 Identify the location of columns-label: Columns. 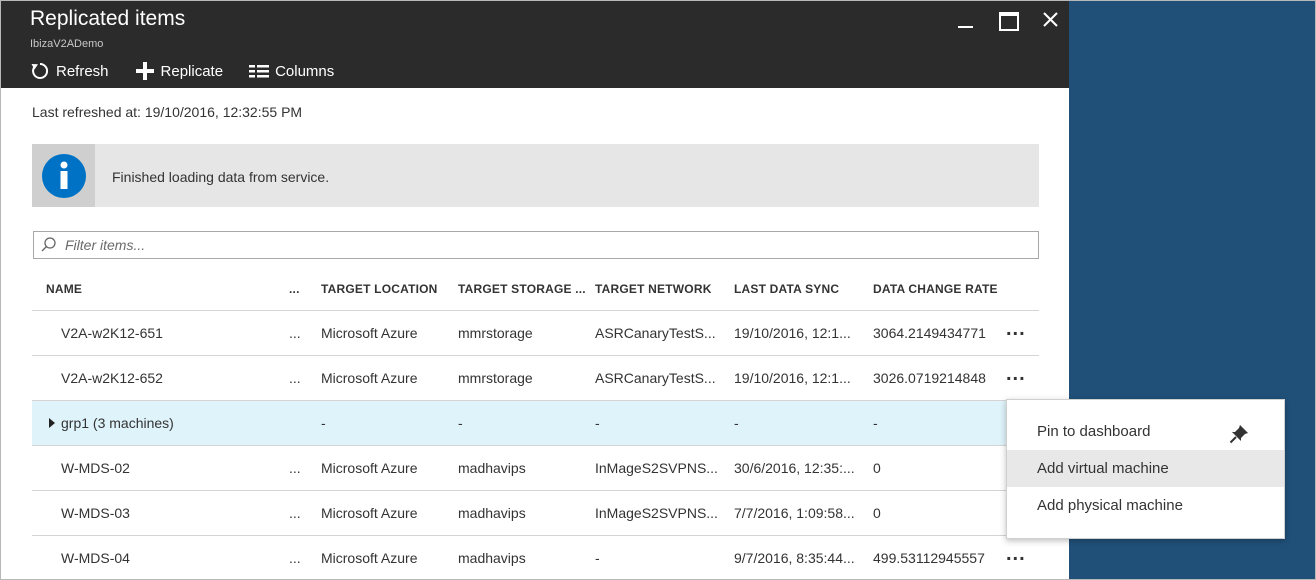
(305, 71).